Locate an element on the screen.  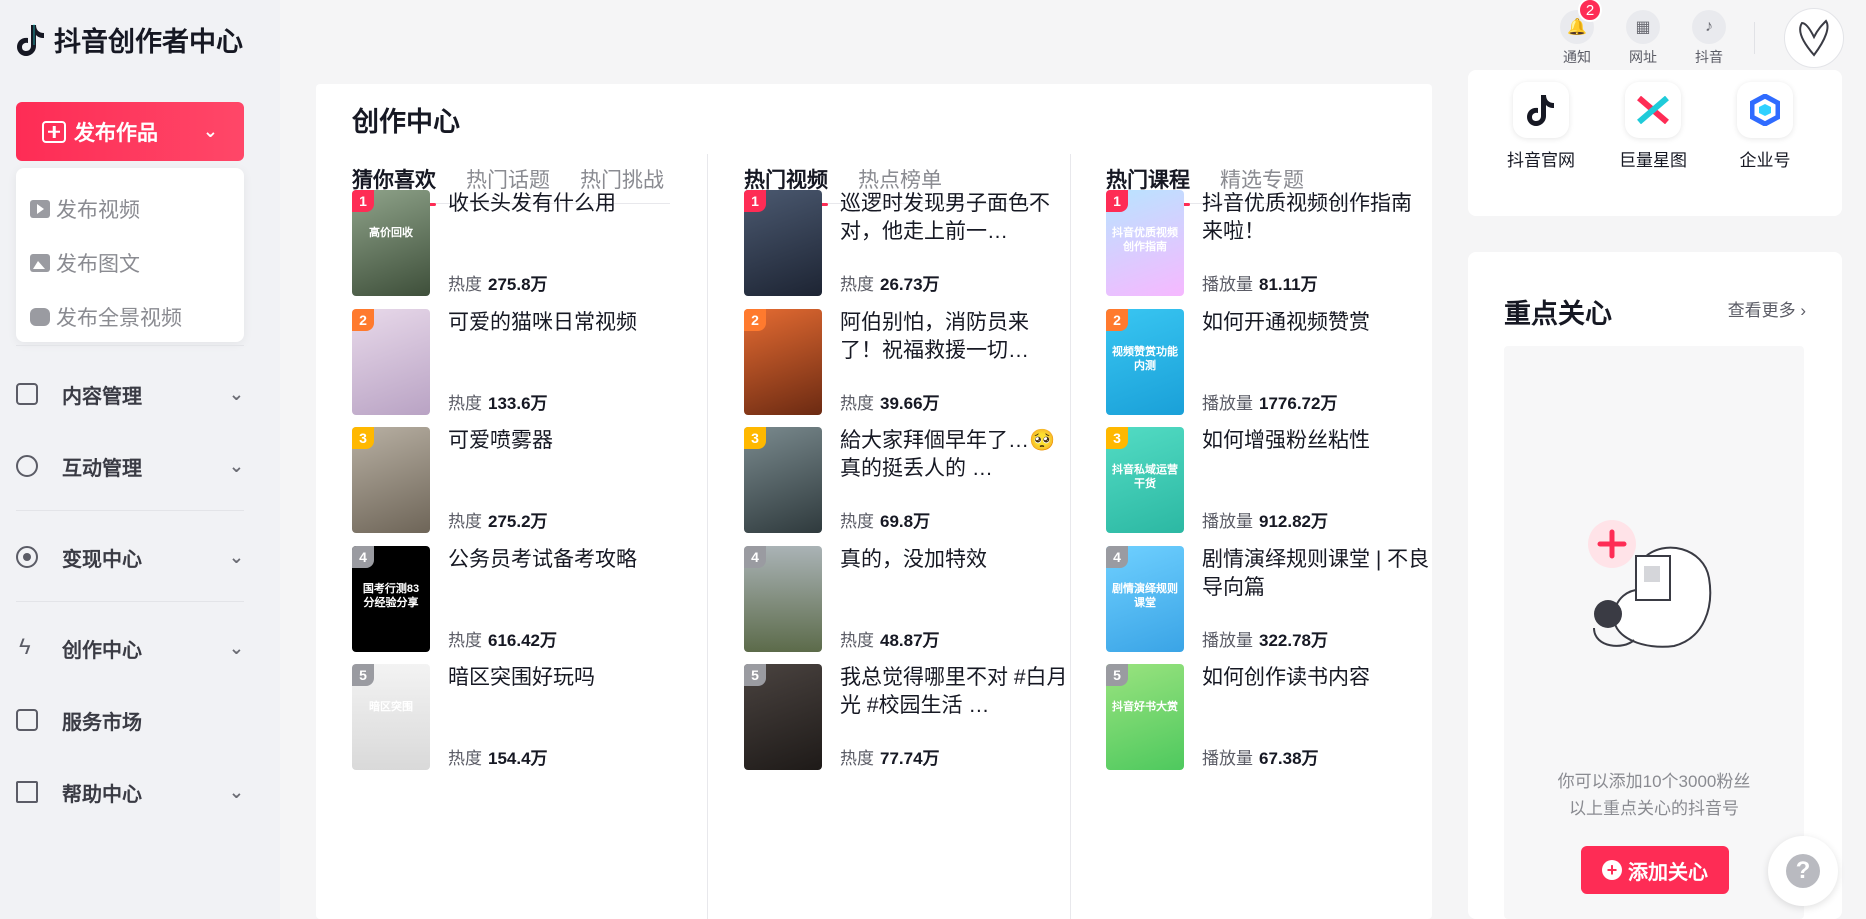
nav-content-management: 内容管理 ⌄ is located at coordinates (130, 394).